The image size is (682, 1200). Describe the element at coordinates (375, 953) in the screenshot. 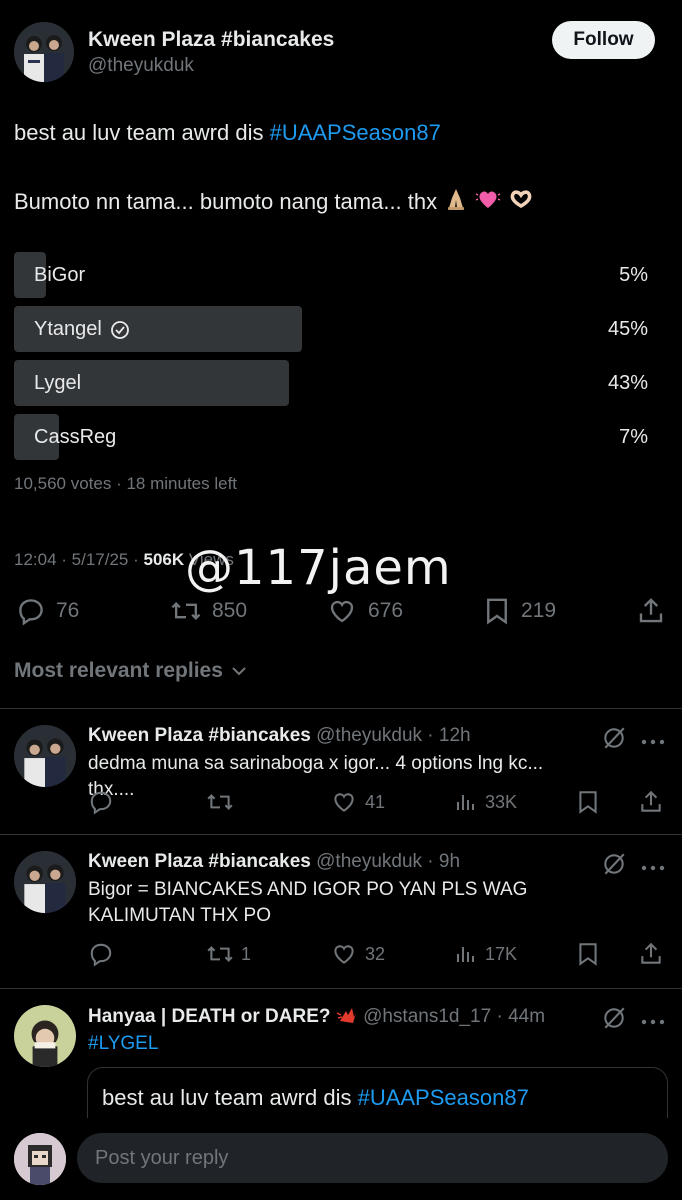

I see `reply-like-count: 32` at that location.